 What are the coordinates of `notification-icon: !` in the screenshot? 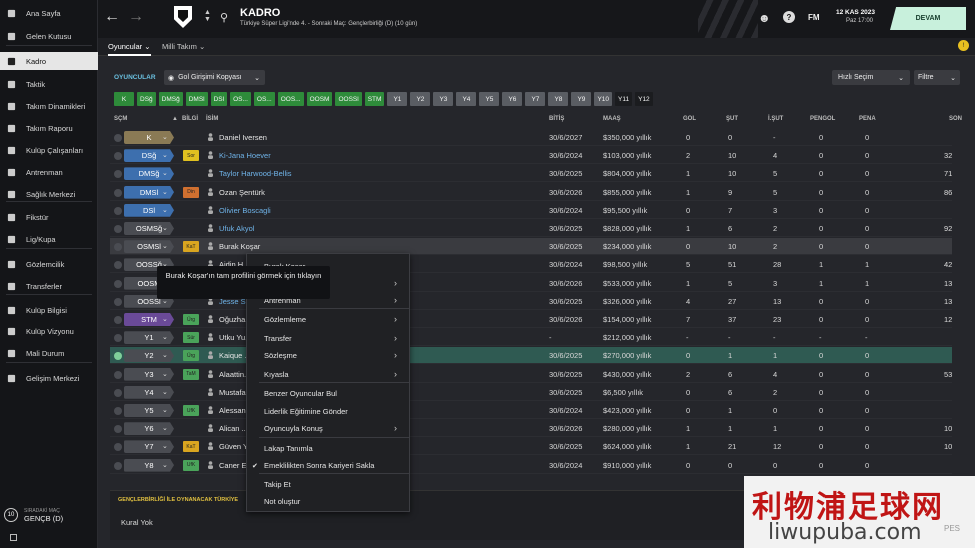 It's located at (963, 45).